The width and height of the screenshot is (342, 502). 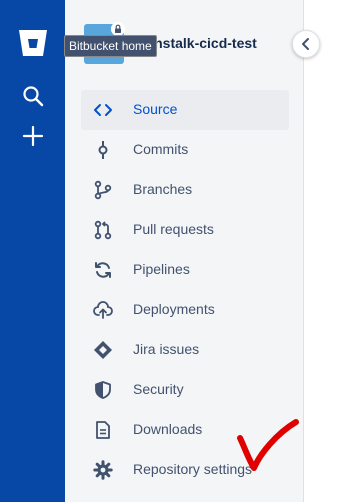 I want to click on chevron-left-icon, so click(x=305, y=44).